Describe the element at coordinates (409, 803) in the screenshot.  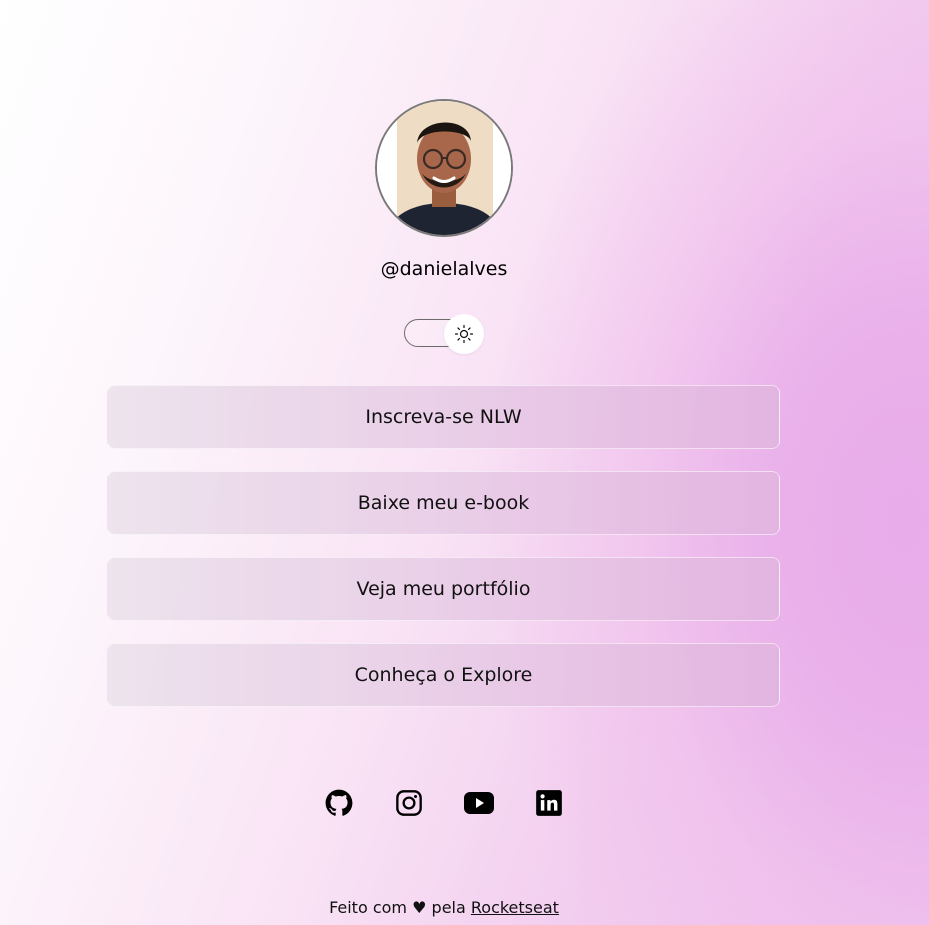
I see `instagram-icon` at that location.